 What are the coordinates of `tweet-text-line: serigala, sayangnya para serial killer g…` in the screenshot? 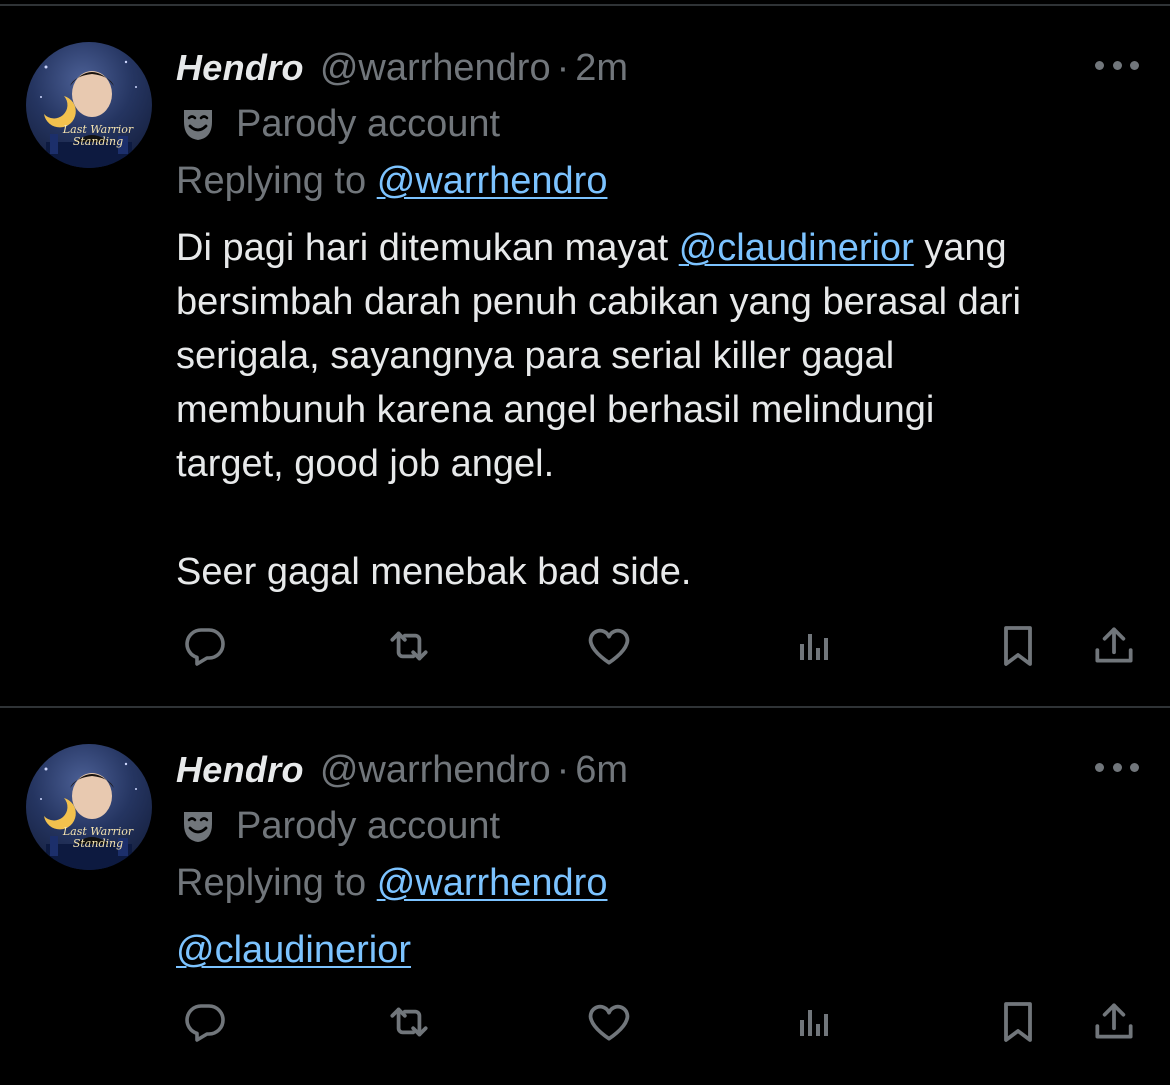 It's located at (535, 356).